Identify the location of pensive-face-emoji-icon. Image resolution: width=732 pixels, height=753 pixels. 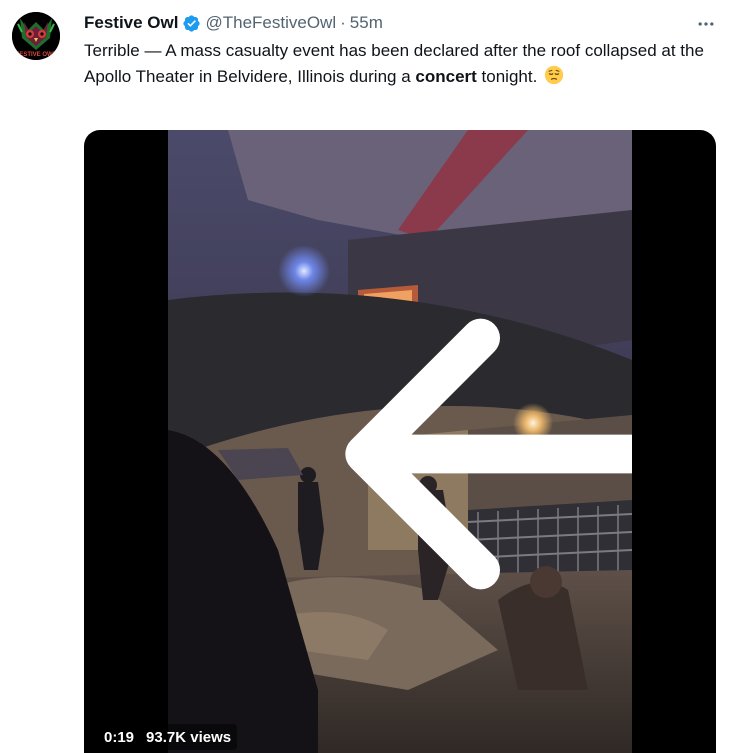
(554, 75).